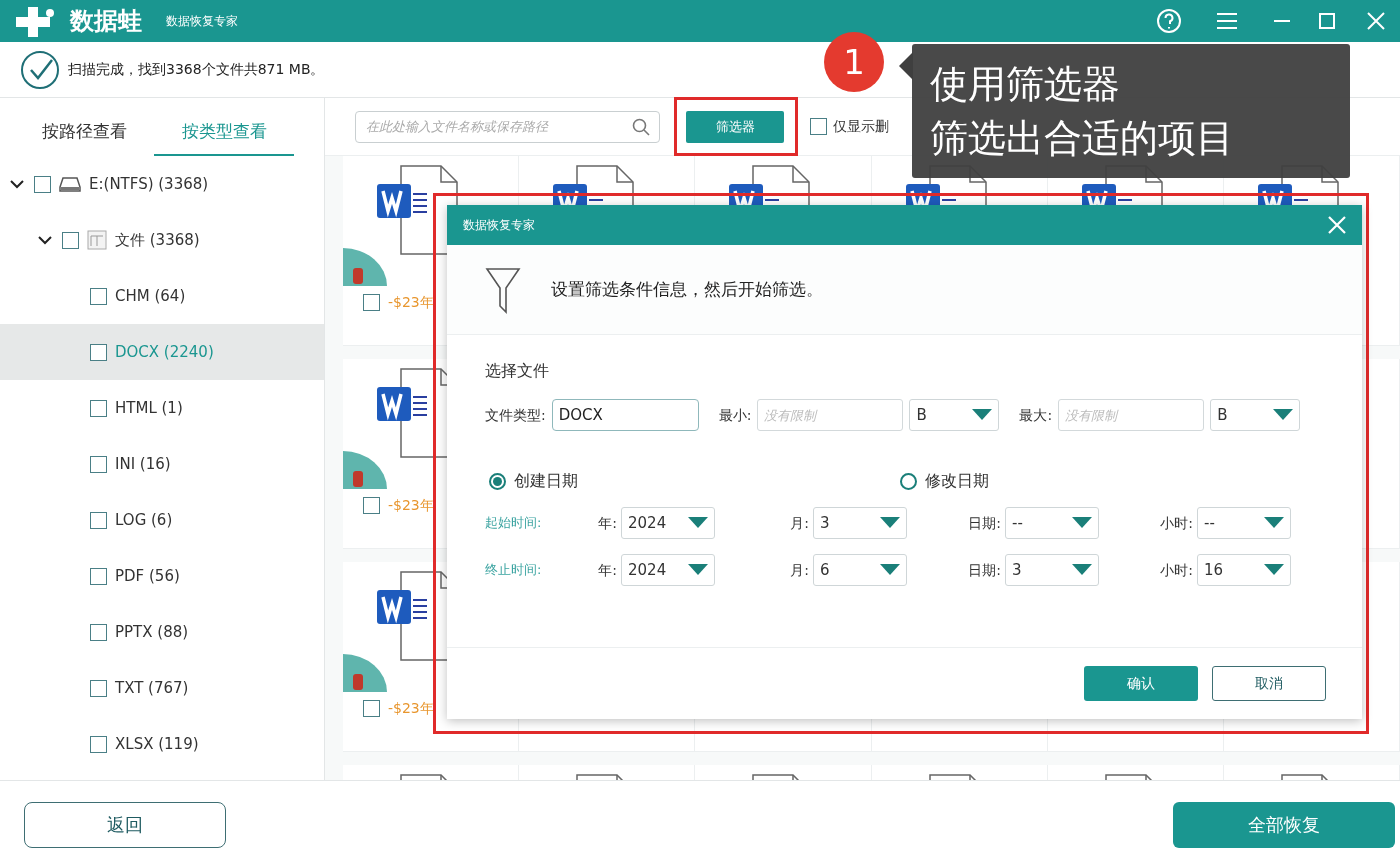 The image size is (1400, 868). Describe the element at coordinates (164, 352) in the screenshot. I see `tree-label: DOCX (2240)` at that location.